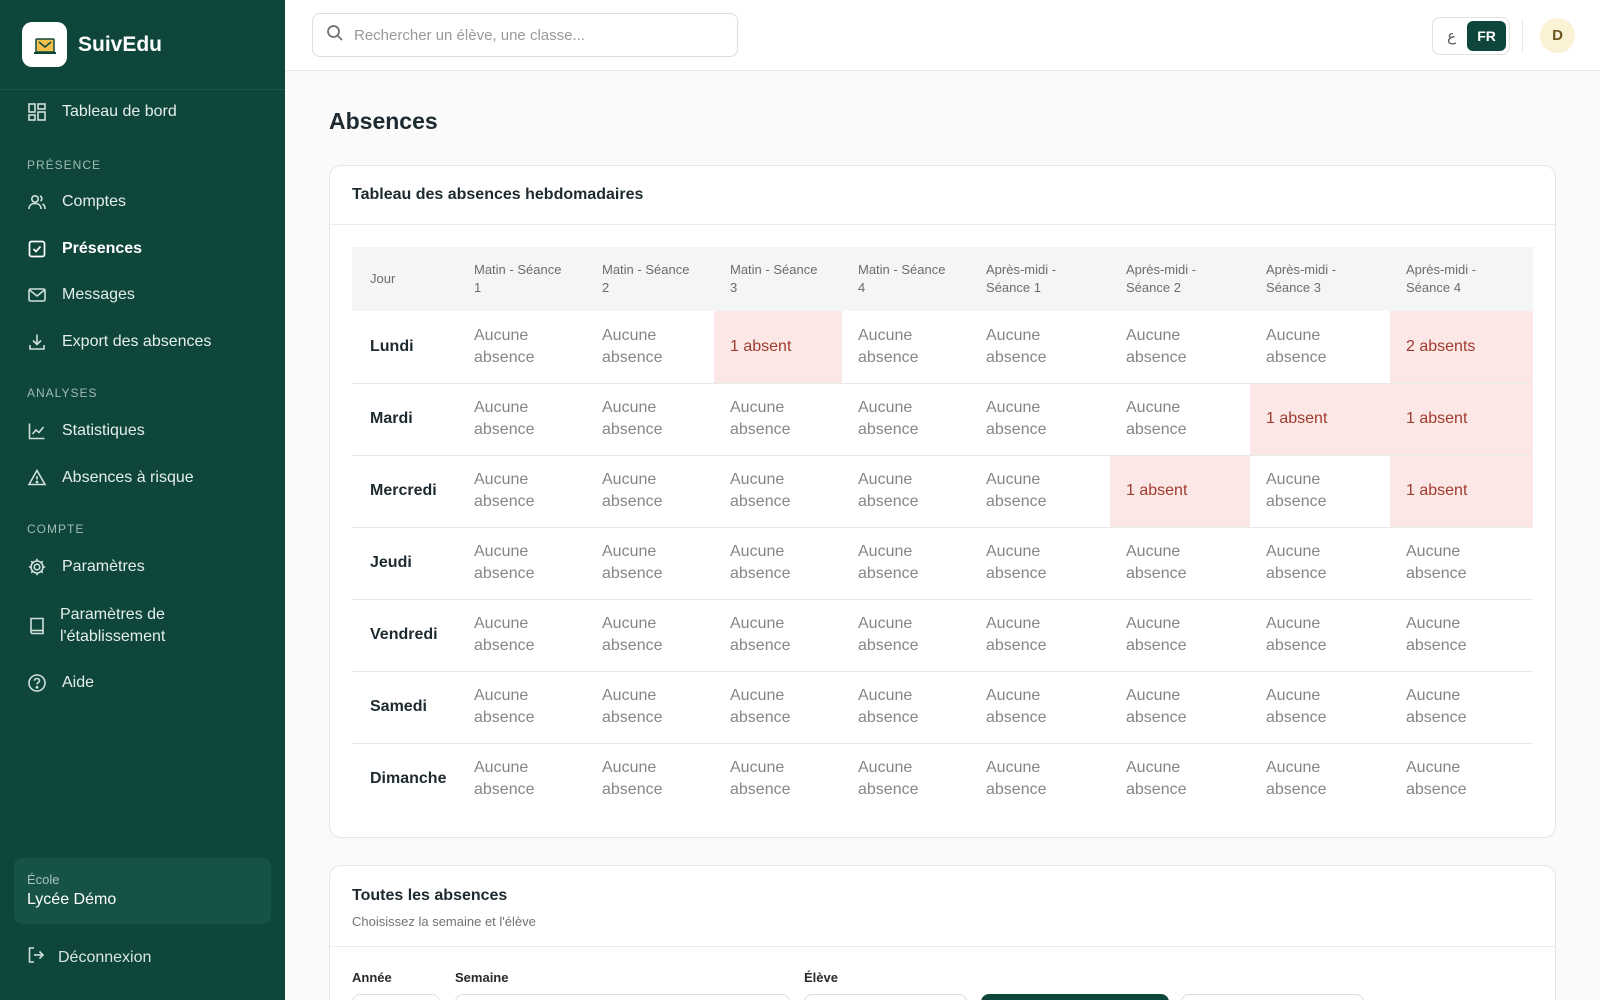  I want to click on sidebar-item-export: Export des absences, so click(118, 342).